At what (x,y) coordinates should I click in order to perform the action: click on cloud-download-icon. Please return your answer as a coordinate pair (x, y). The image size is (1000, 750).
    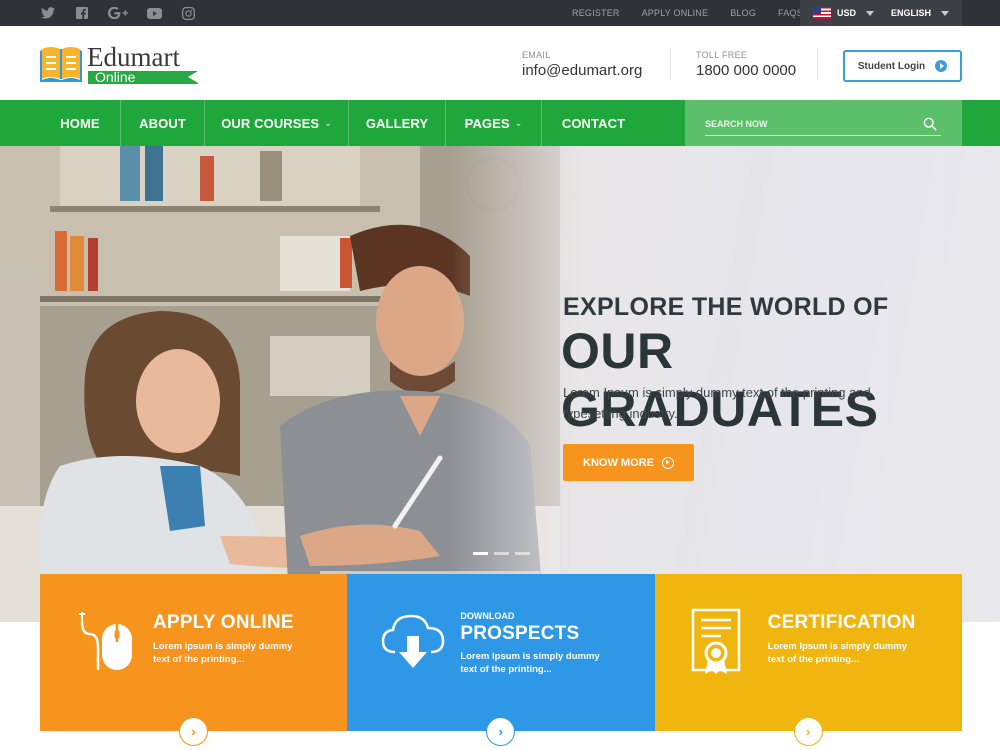
    Looking at the image, I should click on (413, 641).